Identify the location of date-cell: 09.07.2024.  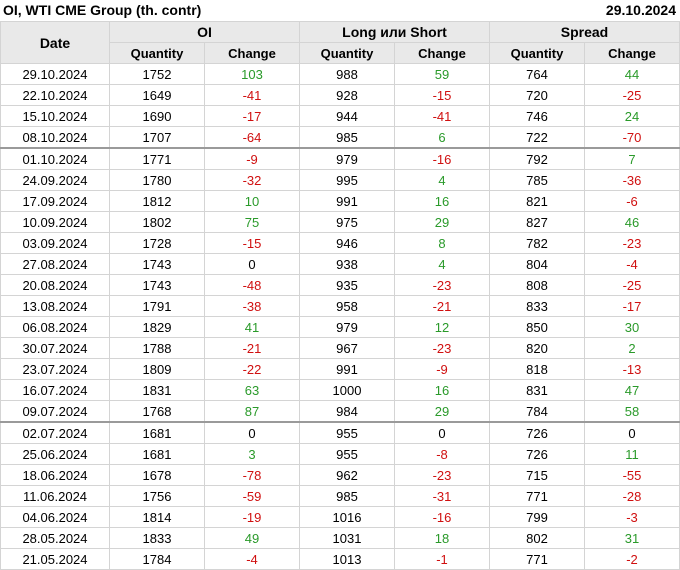
(55, 411).